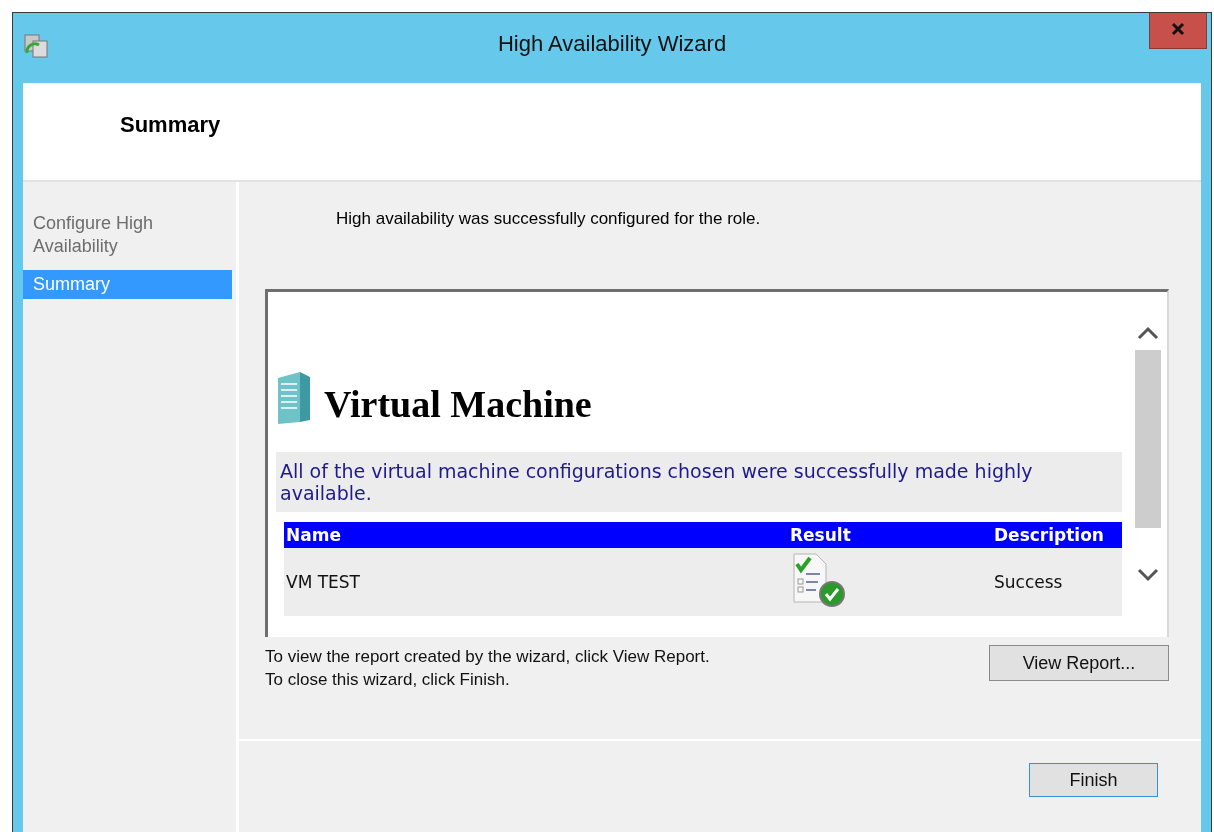 The width and height of the screenshot is (1214, 832). I want to click on scroll-down-icon, so click(1147, 575).